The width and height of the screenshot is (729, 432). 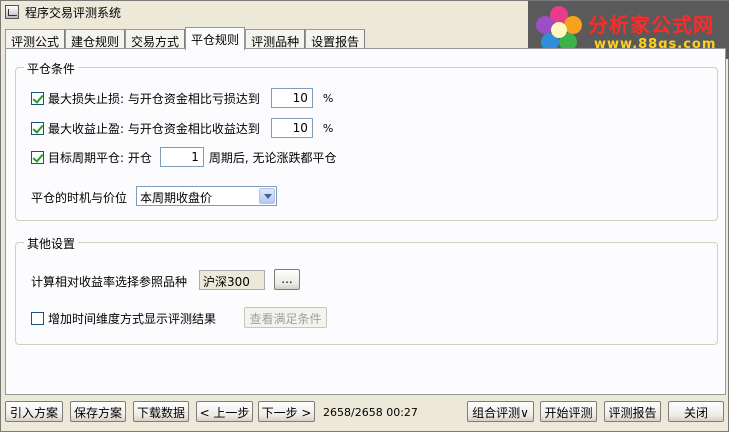 What do you see at coordinates (272, 157) in the screenshot?
I see `target-period-suffix: 周期后, 无论涨跌都平仓` at bounding box center [272, 157].